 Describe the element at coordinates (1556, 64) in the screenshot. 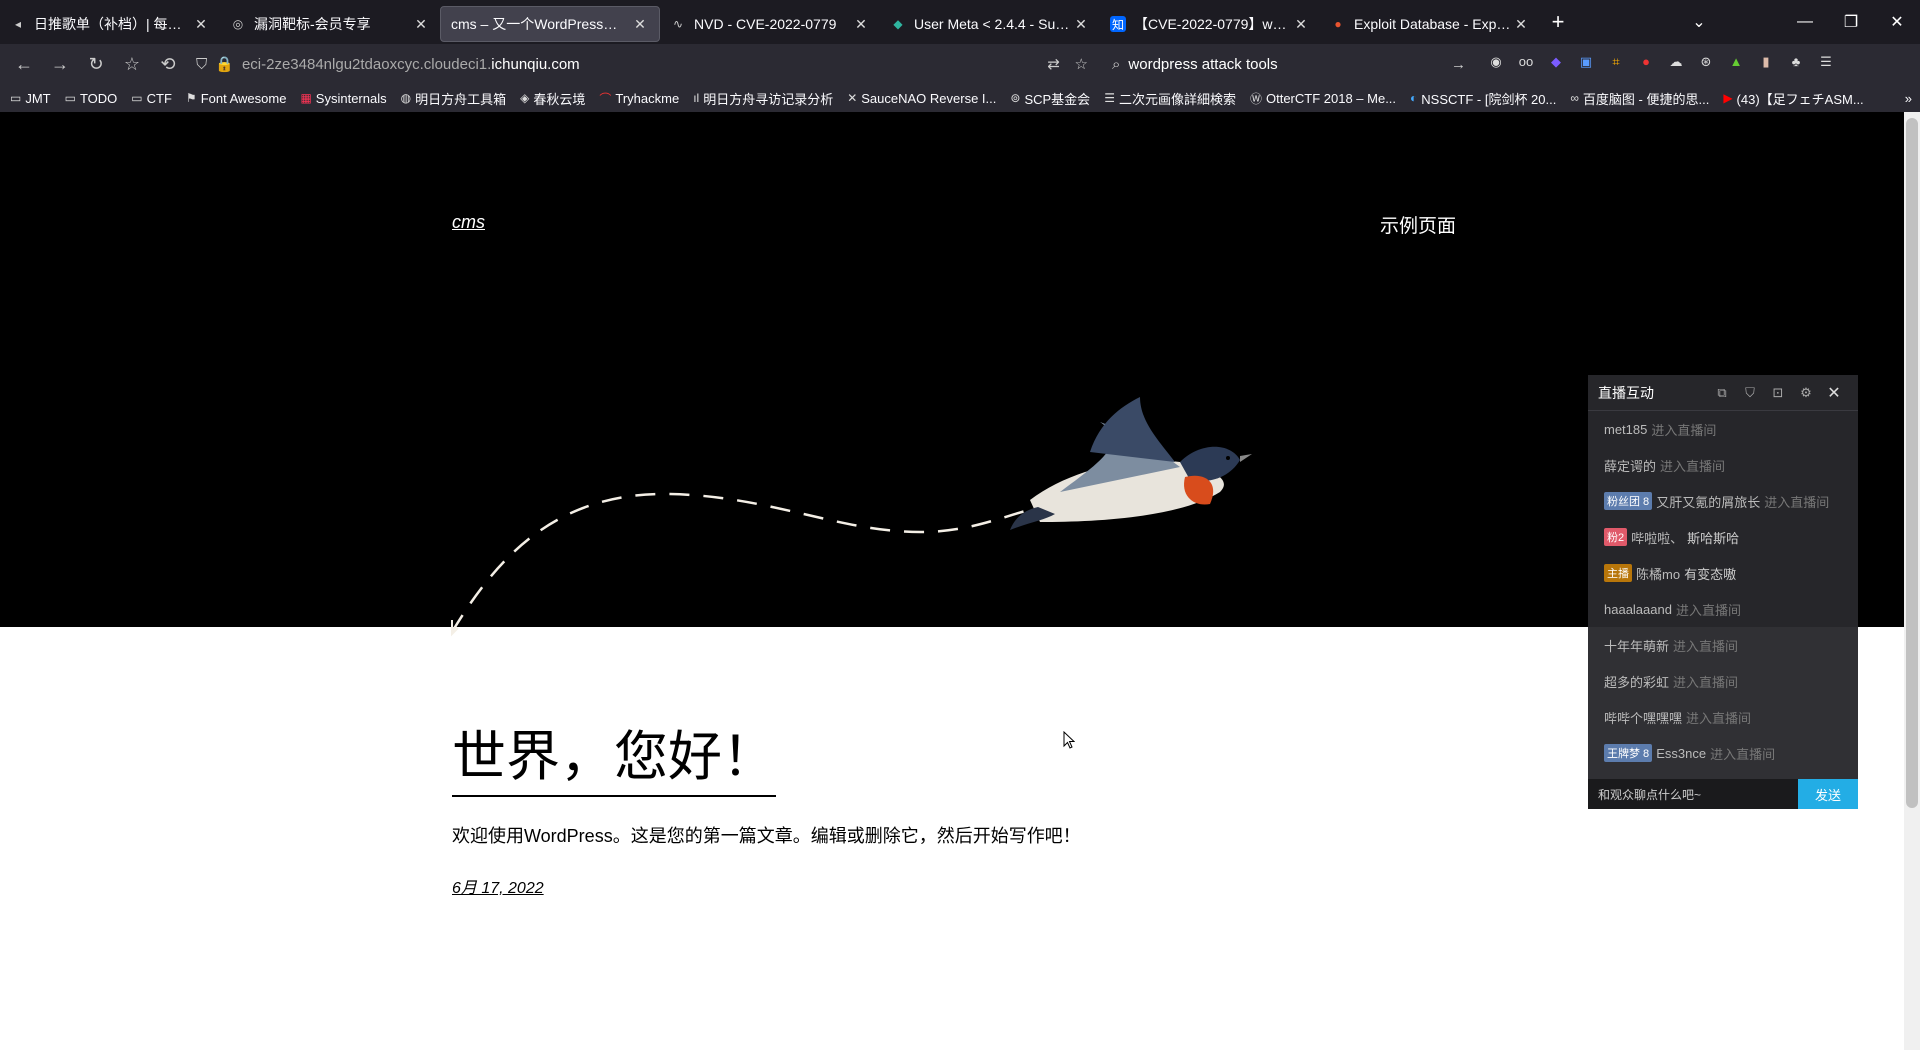

I see `extension-icon: ◆` at that location.